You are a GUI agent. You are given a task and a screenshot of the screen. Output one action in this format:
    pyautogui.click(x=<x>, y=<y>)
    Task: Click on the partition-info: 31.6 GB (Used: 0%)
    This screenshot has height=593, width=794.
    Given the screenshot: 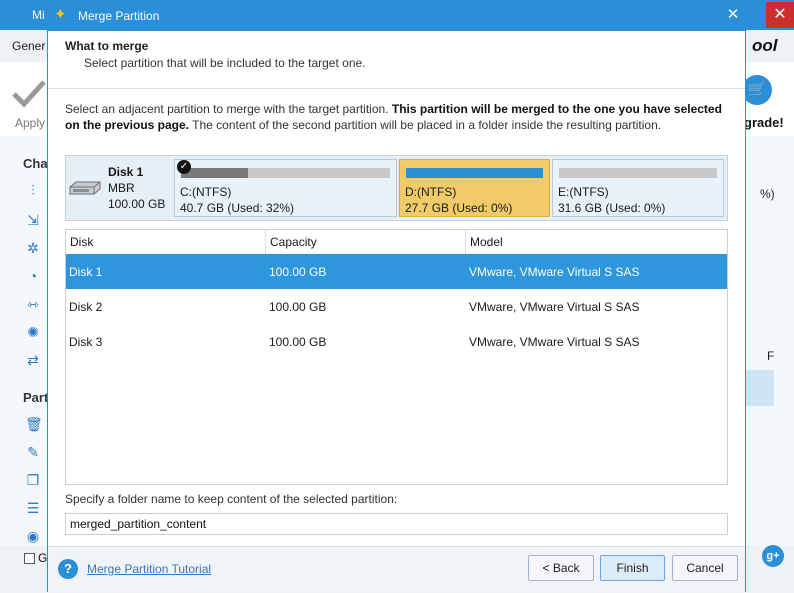 What is the action you would take?
    pyautogui.click(x=612, y=208)
    